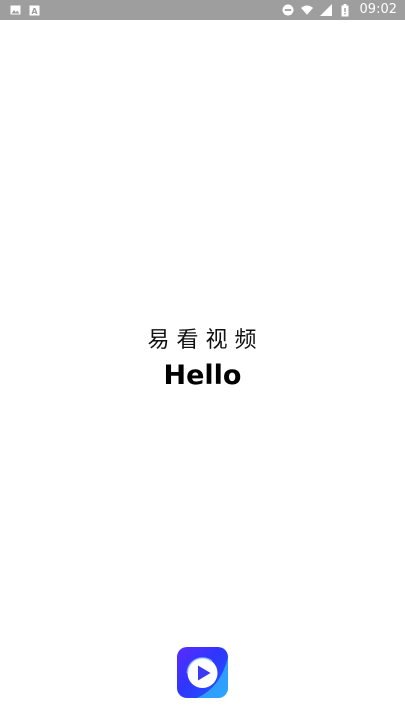  I want to click on status-time: 09:02, so click(378, 9).